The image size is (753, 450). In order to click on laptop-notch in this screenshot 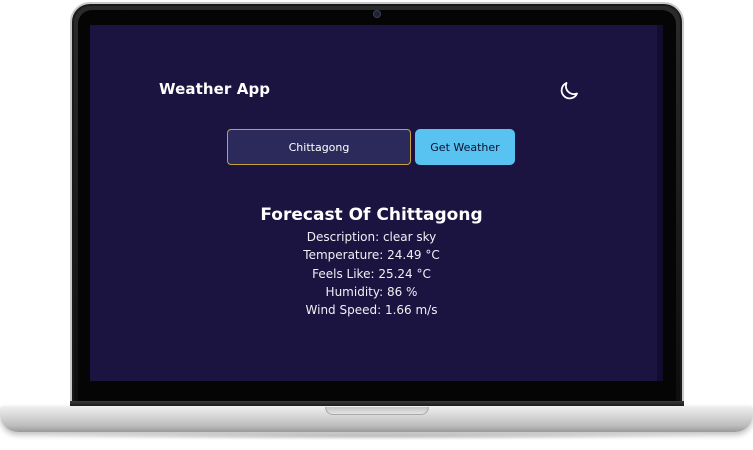, I will do `click(377, 411)`.